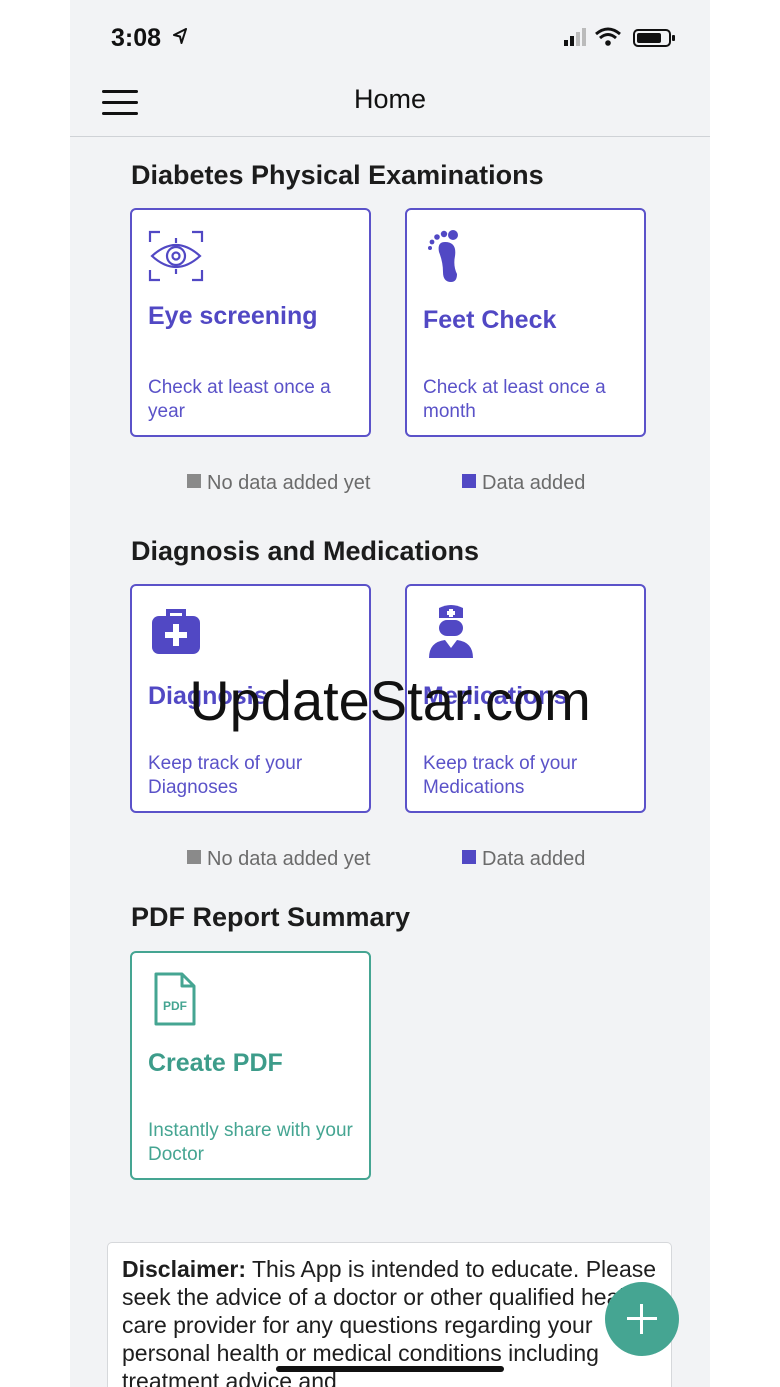  Describe the element at coordinates (233, 316) in the screenshot. I see `card-title: Eye screening` at that location.